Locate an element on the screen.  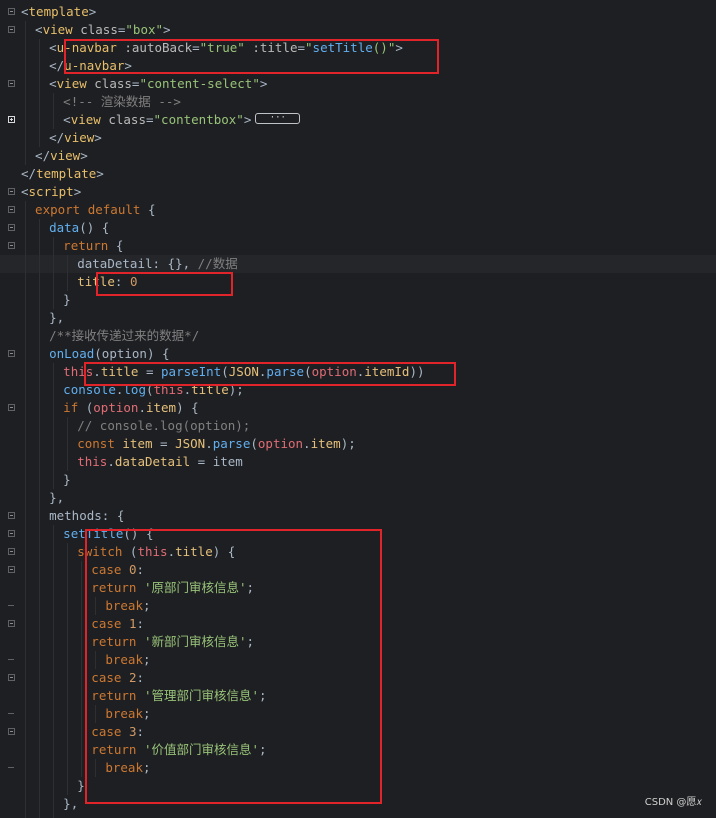
code-line: case 0: is located at coordinates (358, 570).